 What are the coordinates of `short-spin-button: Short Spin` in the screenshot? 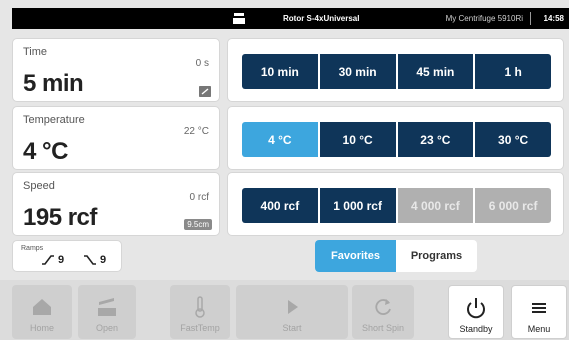 It's located at (383, 312).